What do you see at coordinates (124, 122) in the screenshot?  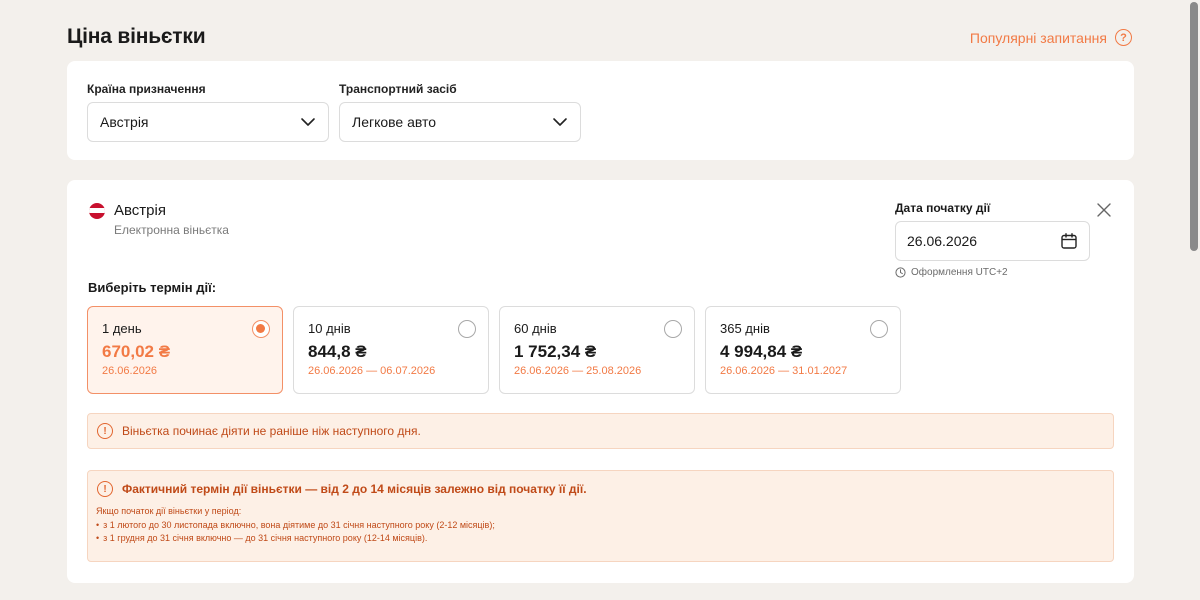 I see `country-select-value: Австрія` at bounding box center [124, 122].